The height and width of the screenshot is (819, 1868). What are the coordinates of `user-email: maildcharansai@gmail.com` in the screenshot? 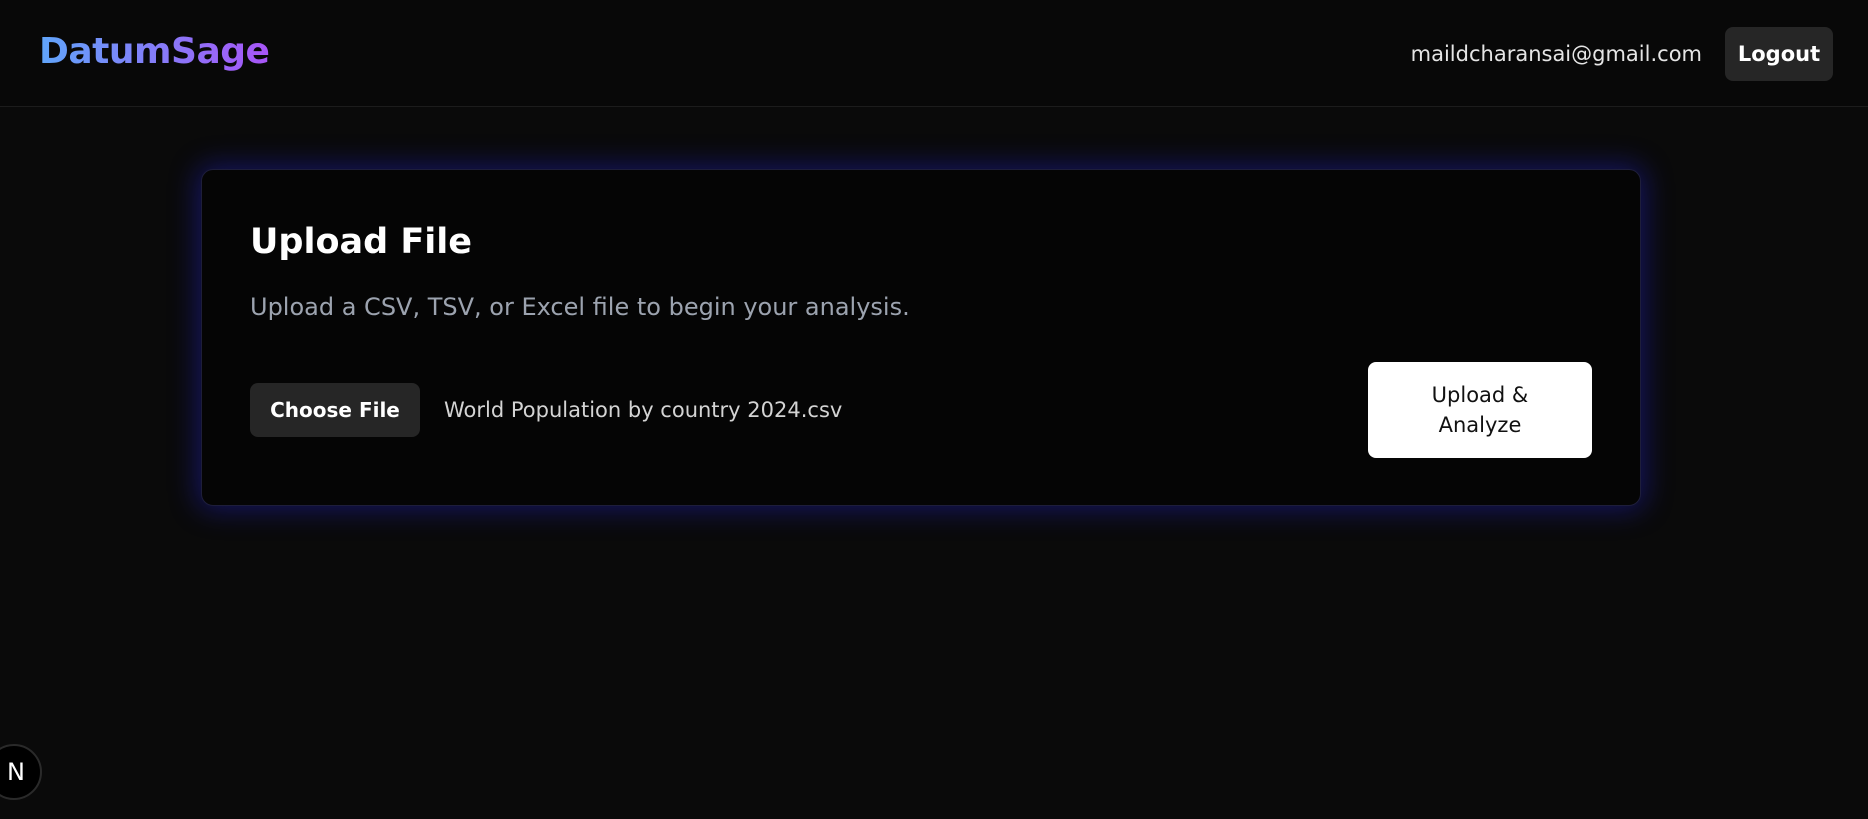 It's located at (1556, 54).